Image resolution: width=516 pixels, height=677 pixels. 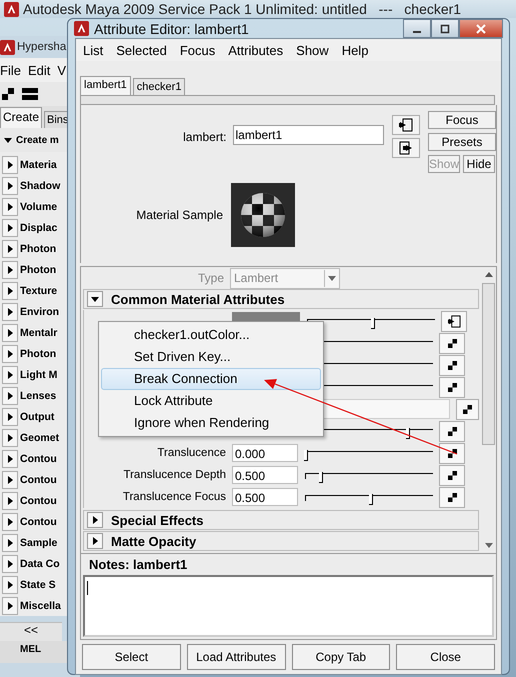 What do you see at coordinates (93, 50) in the screenshot?
I see `menu-item: List` at bounding box center [93, 50].